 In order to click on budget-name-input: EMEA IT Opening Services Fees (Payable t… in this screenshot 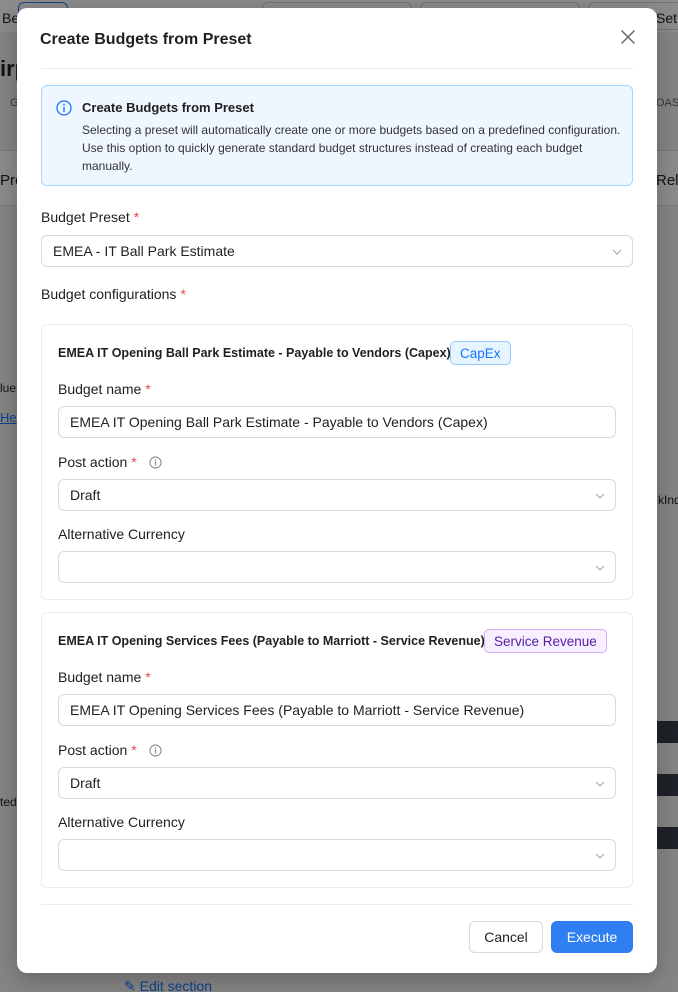, I will do `click(337, 710)`.